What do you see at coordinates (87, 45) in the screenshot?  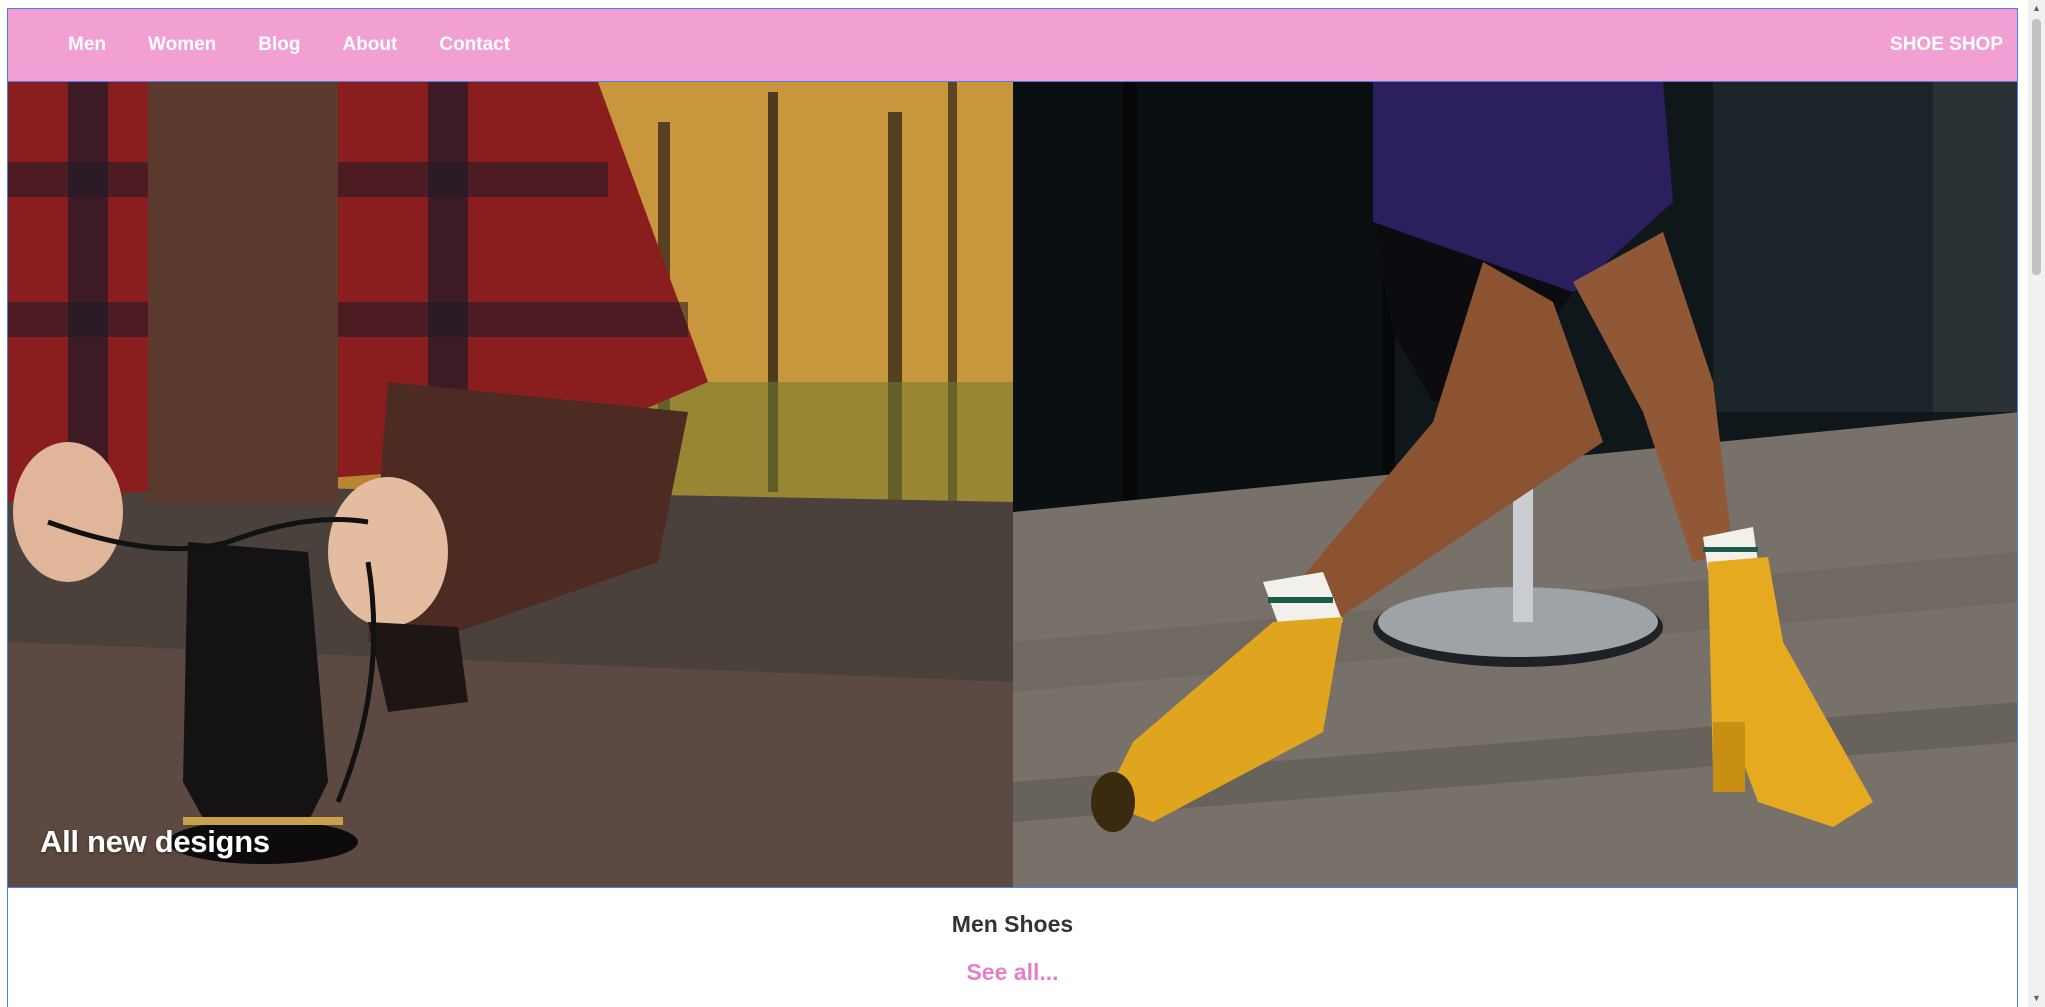 I see `nav-link-men: Men` at bounding box center [87, 45].